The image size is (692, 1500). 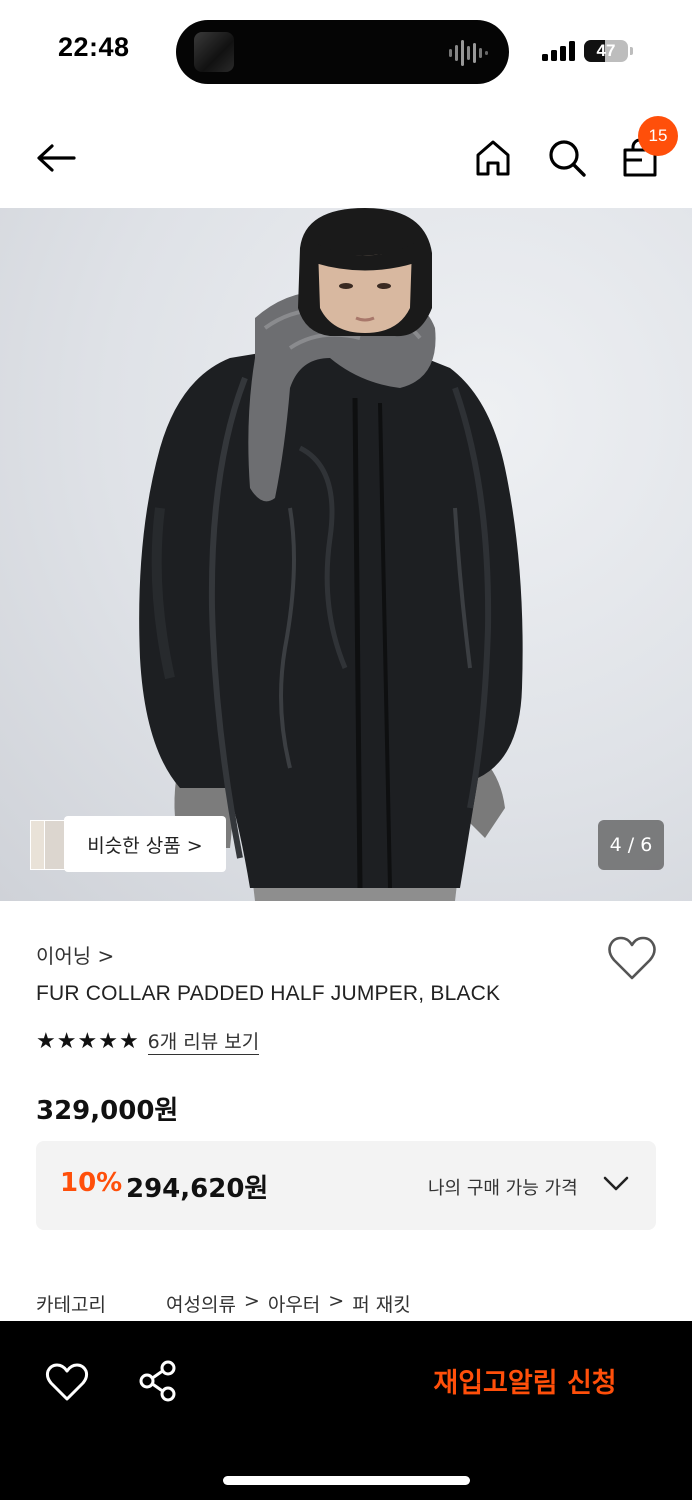 I want to click on rating-row: ★ ★ ★ ★ ★ 6개 리뷰 보기, so click(x=148, y=1042).